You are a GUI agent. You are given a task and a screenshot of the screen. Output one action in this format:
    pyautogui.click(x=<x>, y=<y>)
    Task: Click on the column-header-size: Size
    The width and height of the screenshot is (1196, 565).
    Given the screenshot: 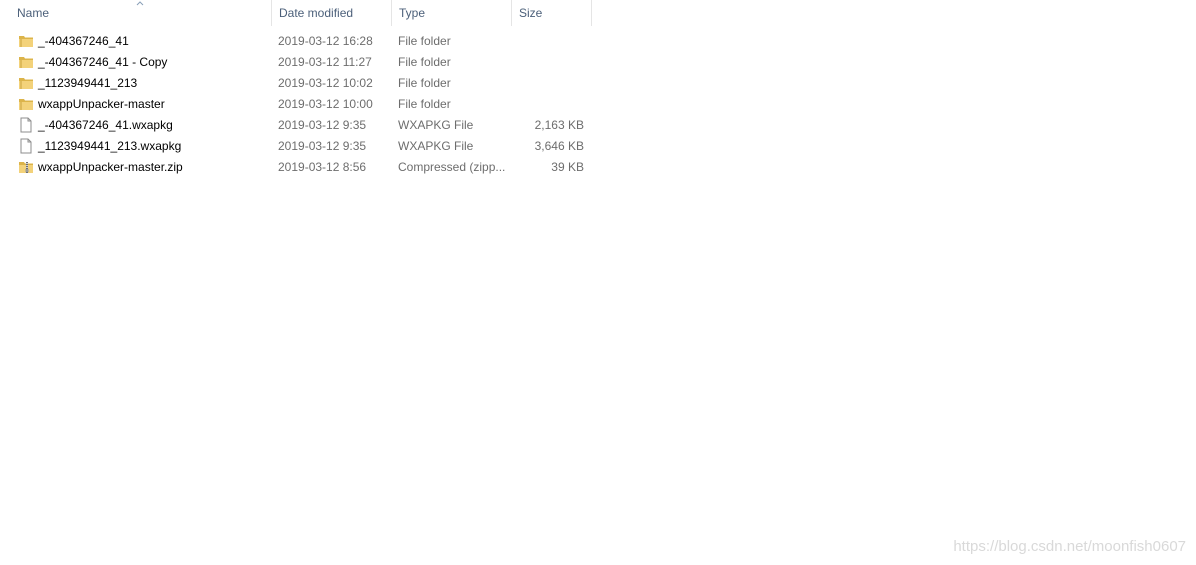 What is the action you would take?
    pyautogui.click(x=551, y=13)
    